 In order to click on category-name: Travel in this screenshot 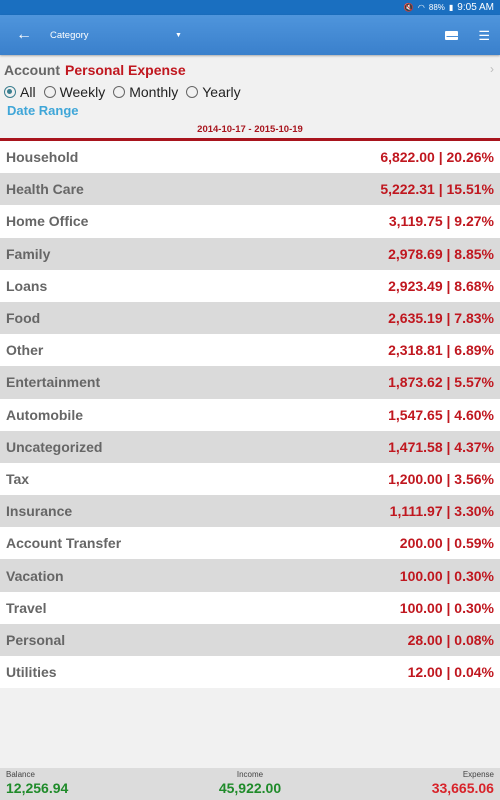, I will do `click(26, 607)`.